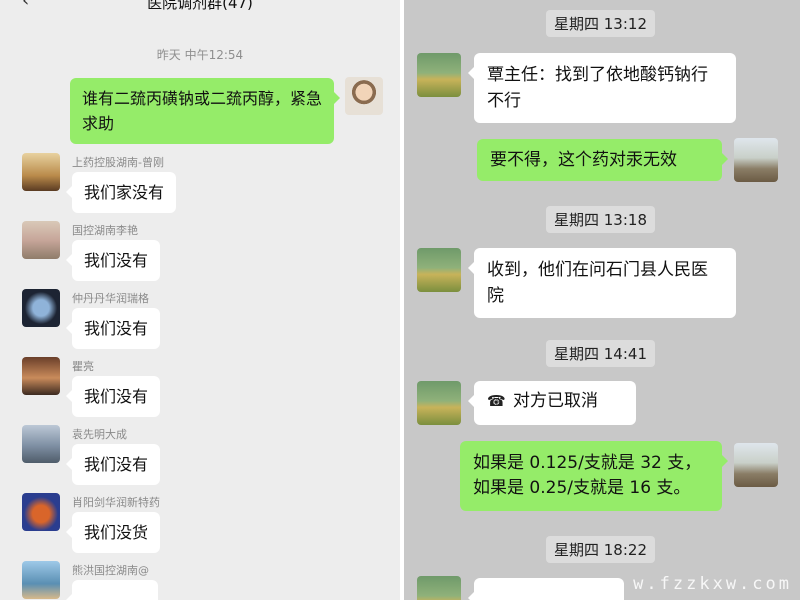 Image resolution: width=800 pixels, height=600 pixels. I want to click on watermark: w.fzzkxw.com, so click(712, 584).